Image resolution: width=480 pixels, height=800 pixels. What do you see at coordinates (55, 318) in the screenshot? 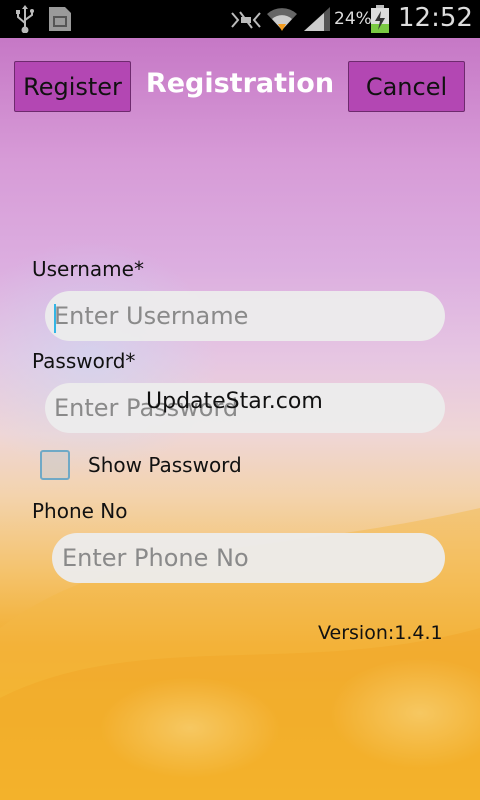
I see `text-caret` at bounding box center [55, 318].